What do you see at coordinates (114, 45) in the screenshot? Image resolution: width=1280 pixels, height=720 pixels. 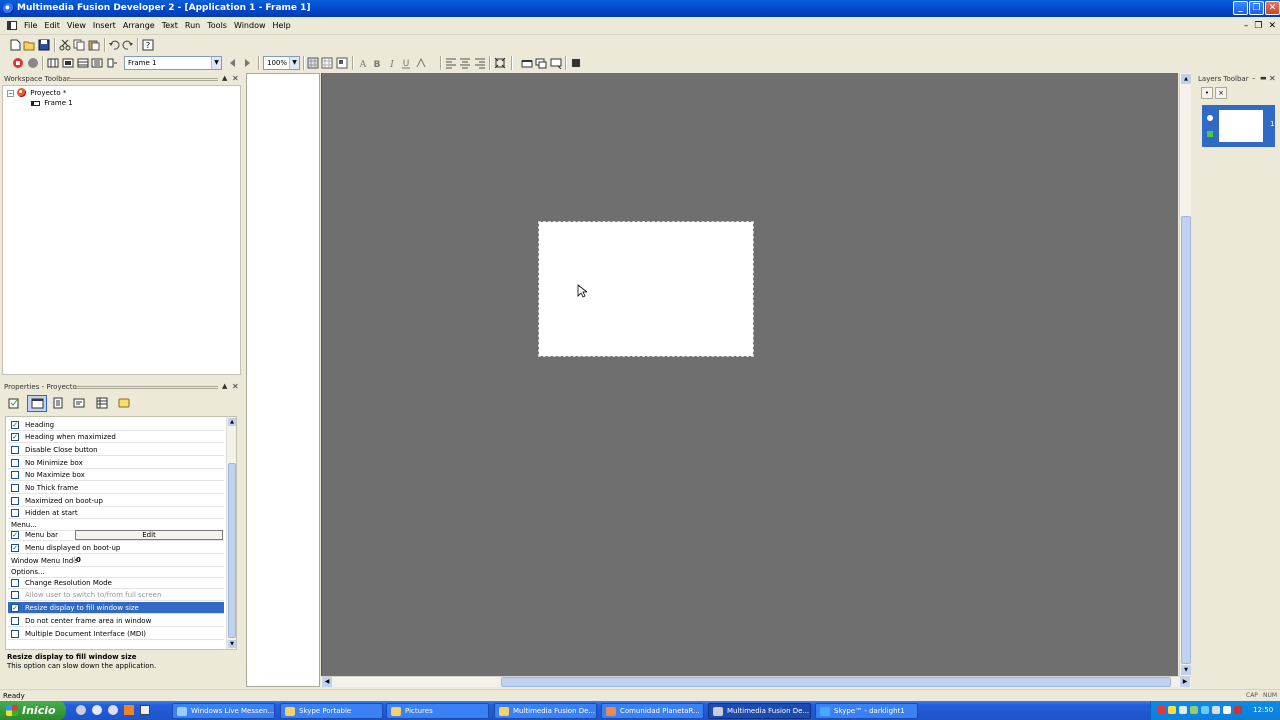 I see `undo-icon` at bounding box center [114, 45].